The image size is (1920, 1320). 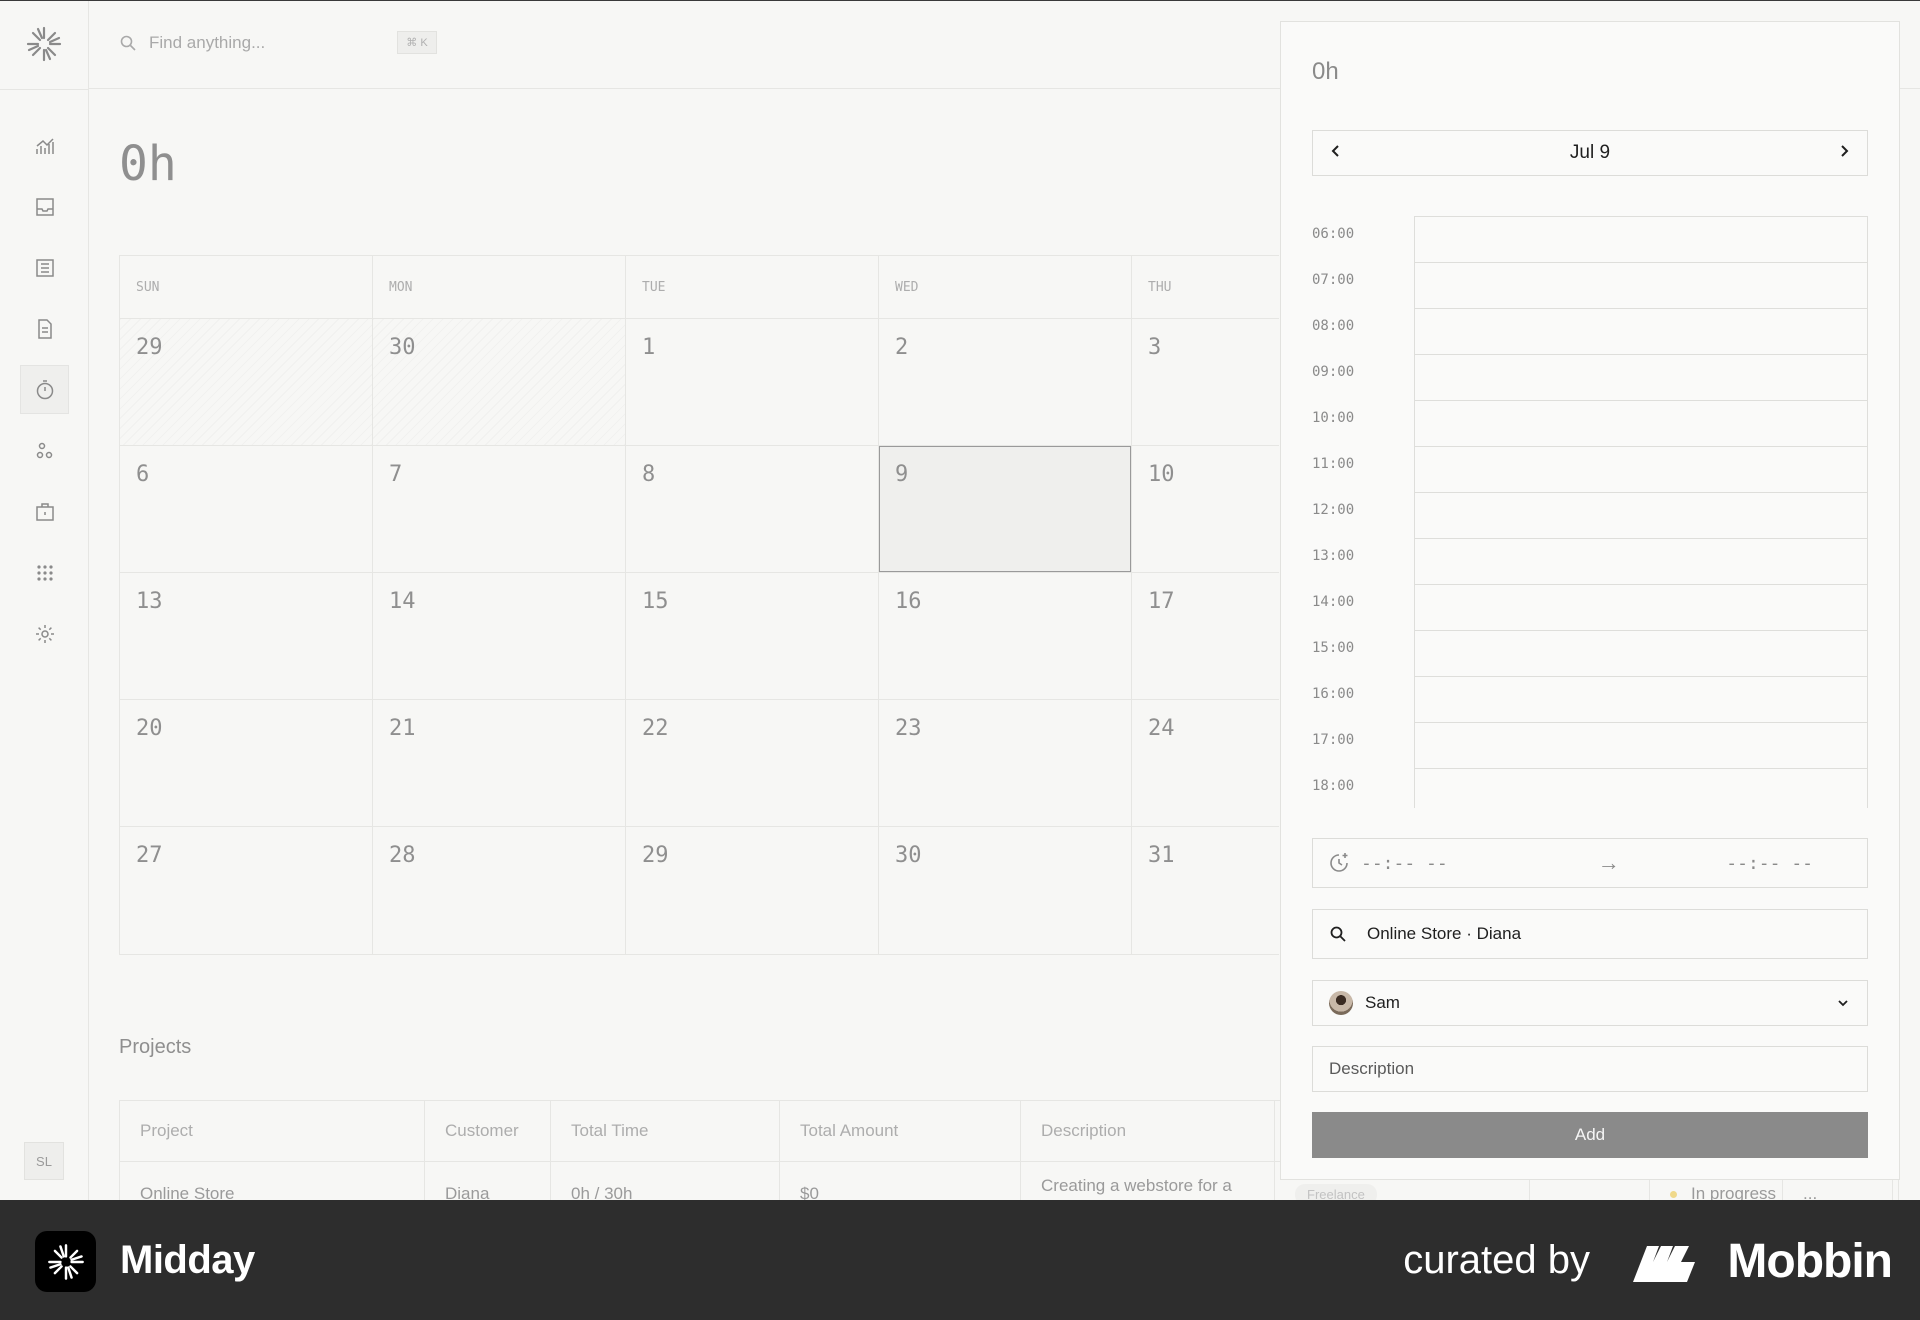 What do you see at coordinates (1590, 863) in the screenshot?
I see `time-range-input: --:-- -- → --:-- --` at bounding box center [1590, 863].